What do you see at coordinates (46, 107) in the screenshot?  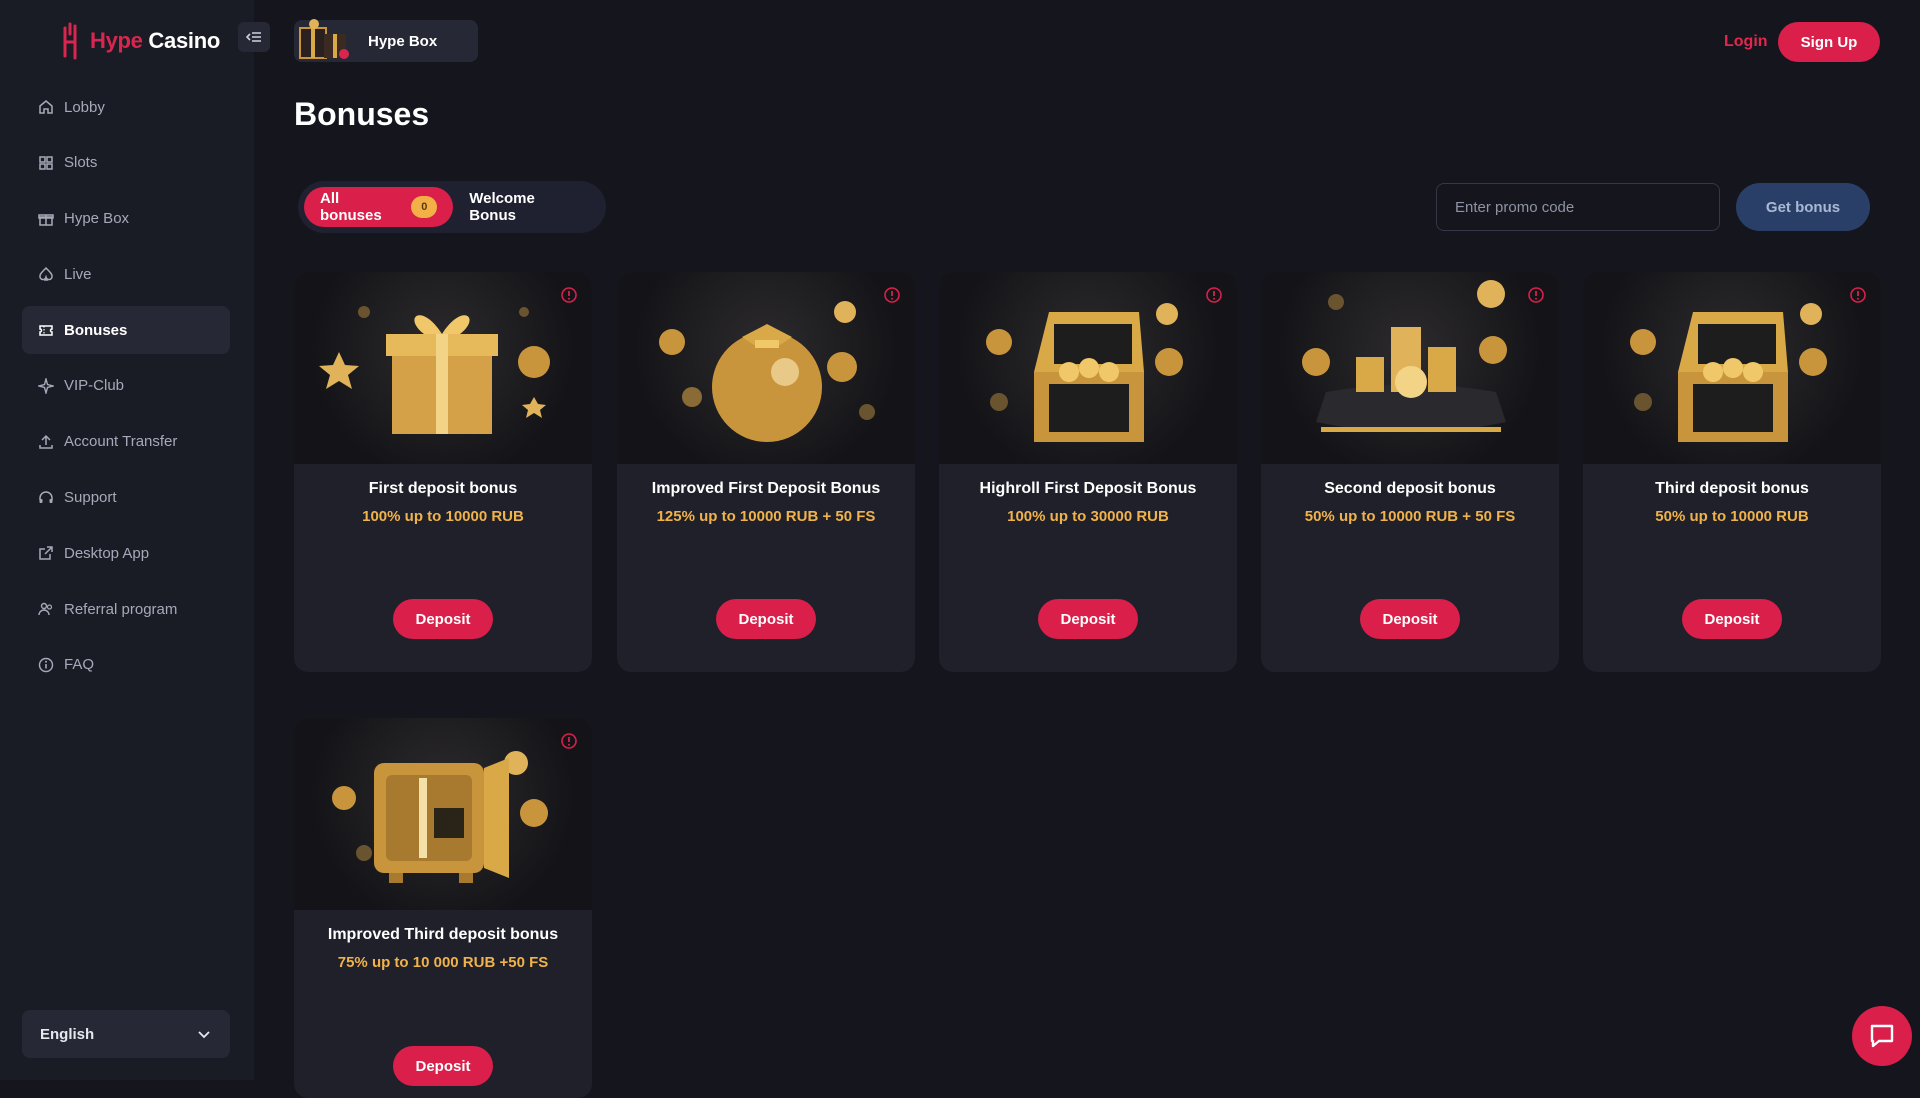 I see `home-icon` at bounding box center [46, 107].